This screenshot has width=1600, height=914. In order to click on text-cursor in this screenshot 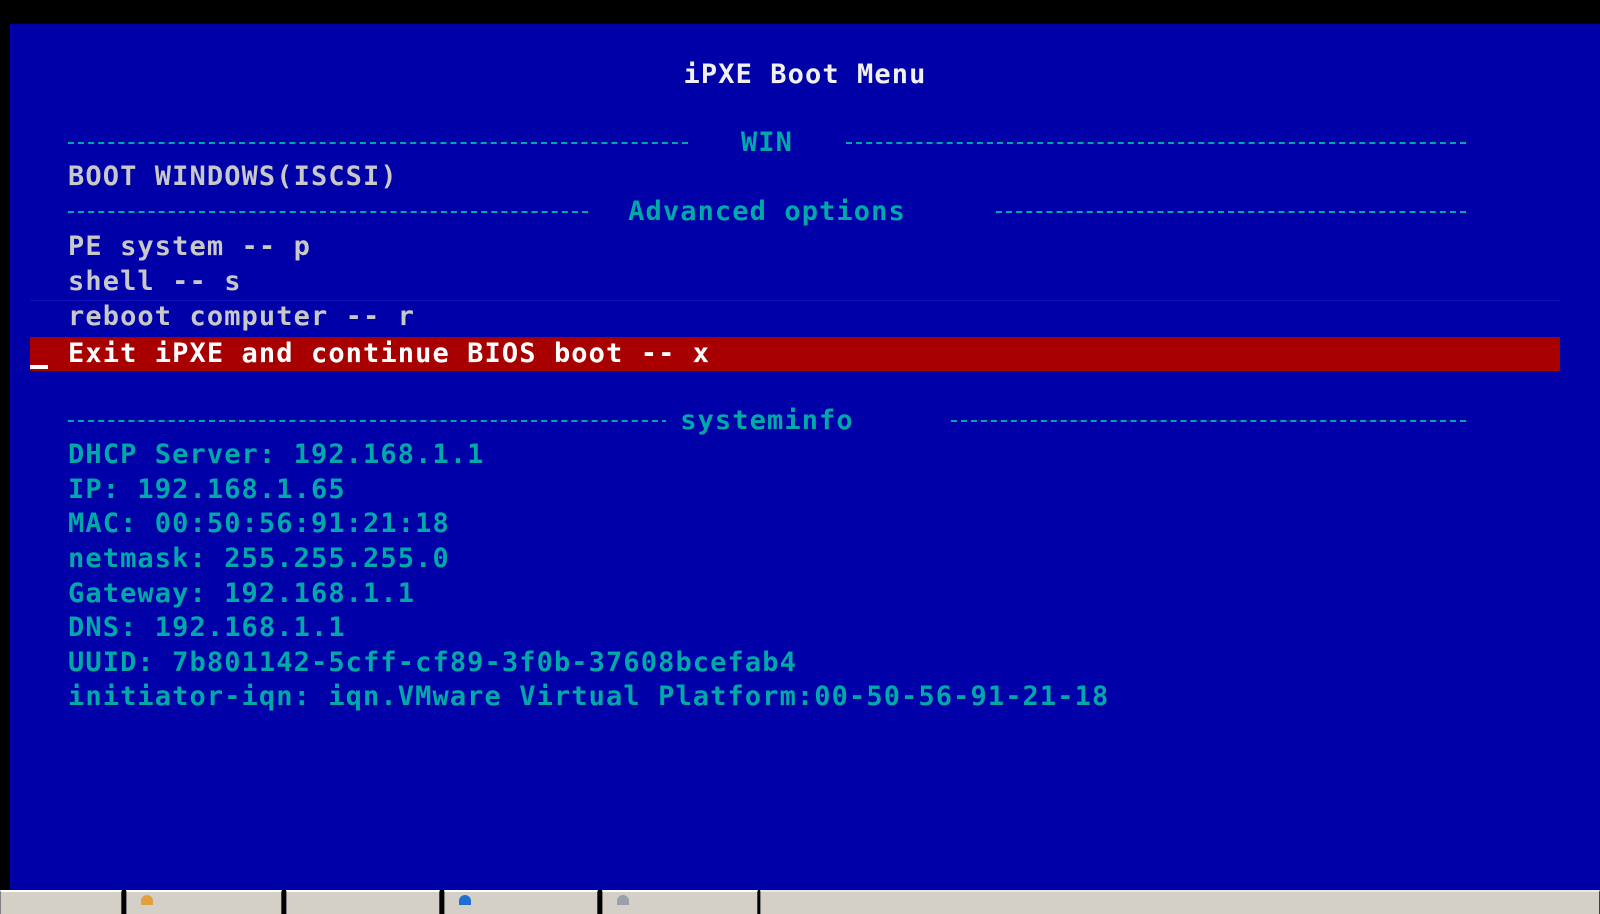, I will do `click(39, 367)`.